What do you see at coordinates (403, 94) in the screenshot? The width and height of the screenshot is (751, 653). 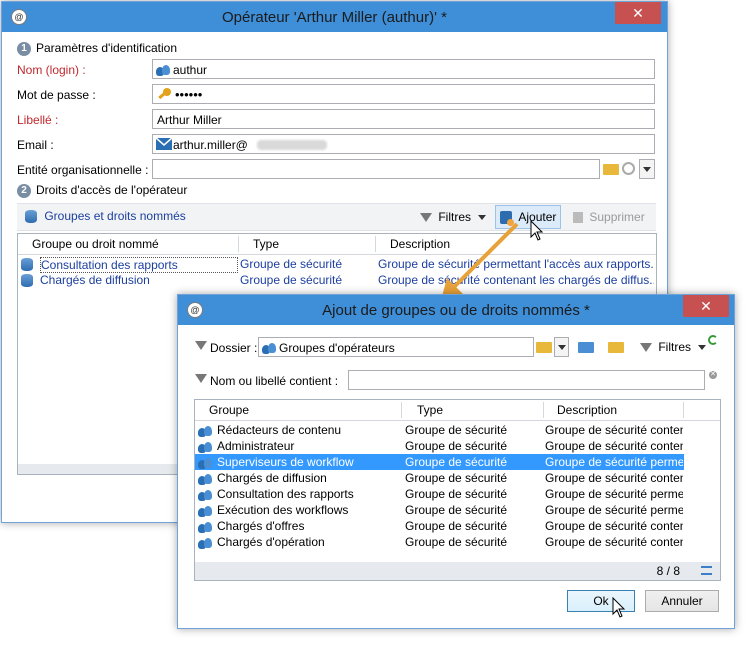 I see `password-field: ••••••` at bounding box center [403, 94].